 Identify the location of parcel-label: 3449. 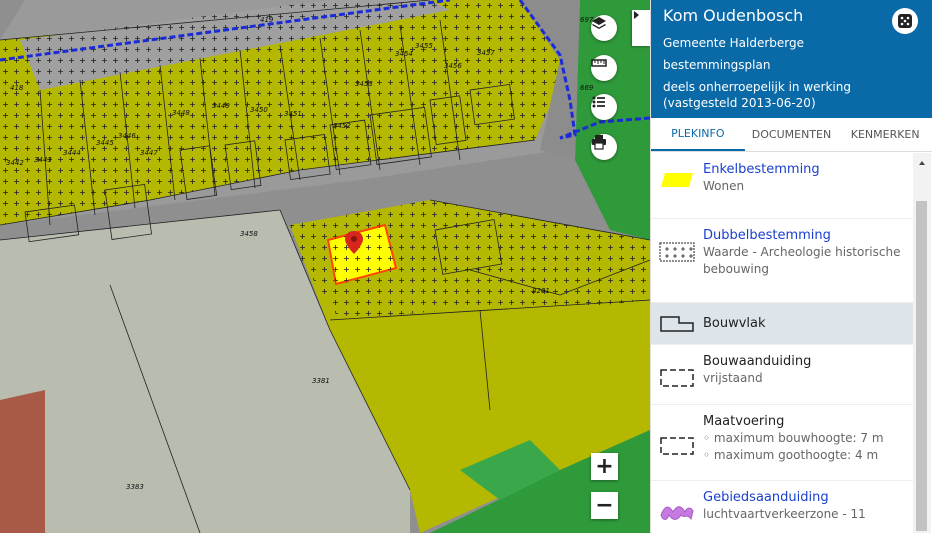
(221, 106).